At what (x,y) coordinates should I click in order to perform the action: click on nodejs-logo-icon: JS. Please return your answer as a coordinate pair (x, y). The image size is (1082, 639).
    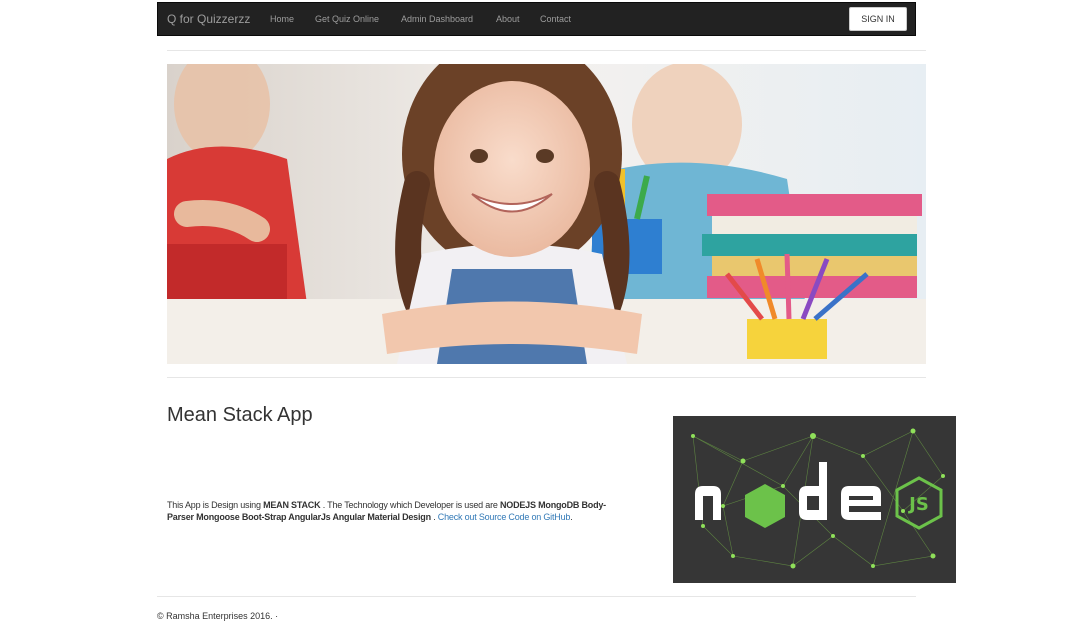
    Looking at the image, I should click on (814, 499).